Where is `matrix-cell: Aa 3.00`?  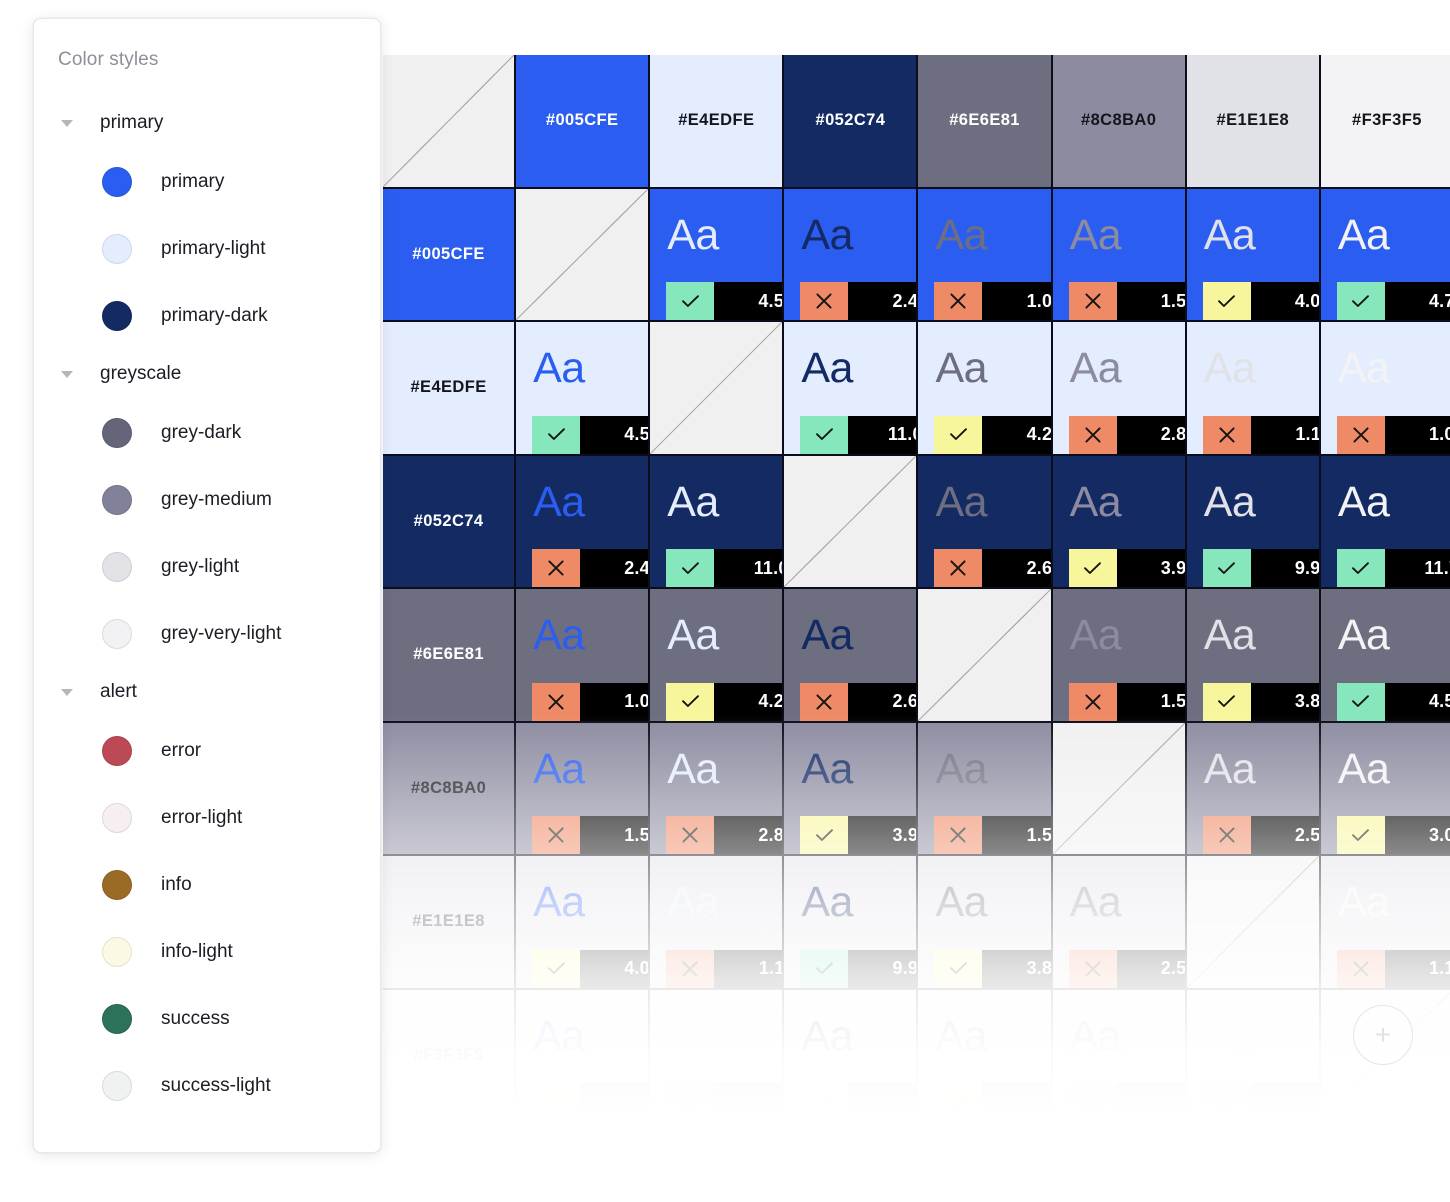
matrix-cell: Aa 3.00 is located at coordinates (1385, 789).